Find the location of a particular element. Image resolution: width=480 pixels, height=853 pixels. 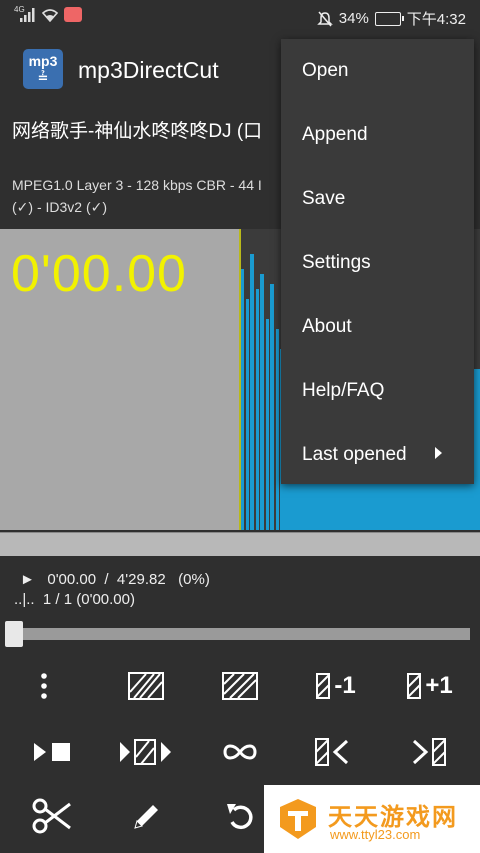

play-selection-button is located at coordinates (147, 752).